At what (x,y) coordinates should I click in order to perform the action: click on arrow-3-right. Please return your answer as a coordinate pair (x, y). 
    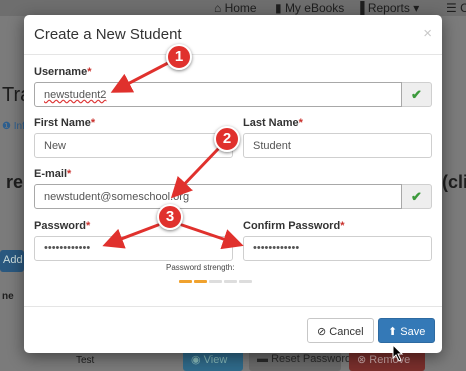
    Looking at the image, I should click on (212, 236).